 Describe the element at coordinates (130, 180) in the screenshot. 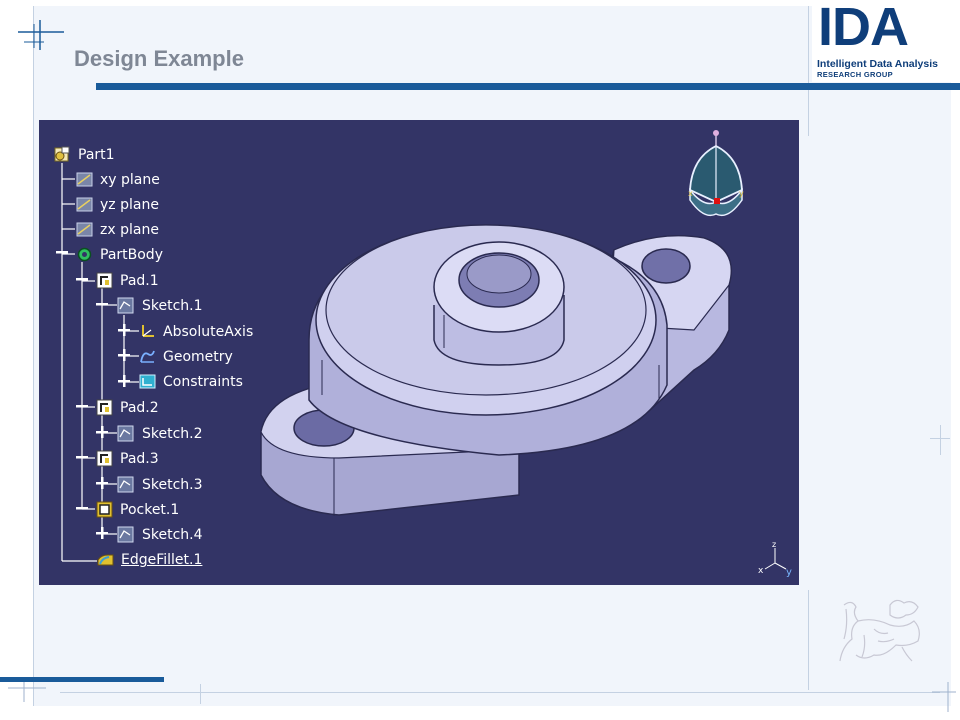

I see `tree-node-xy-plane: xy plane` at that location.